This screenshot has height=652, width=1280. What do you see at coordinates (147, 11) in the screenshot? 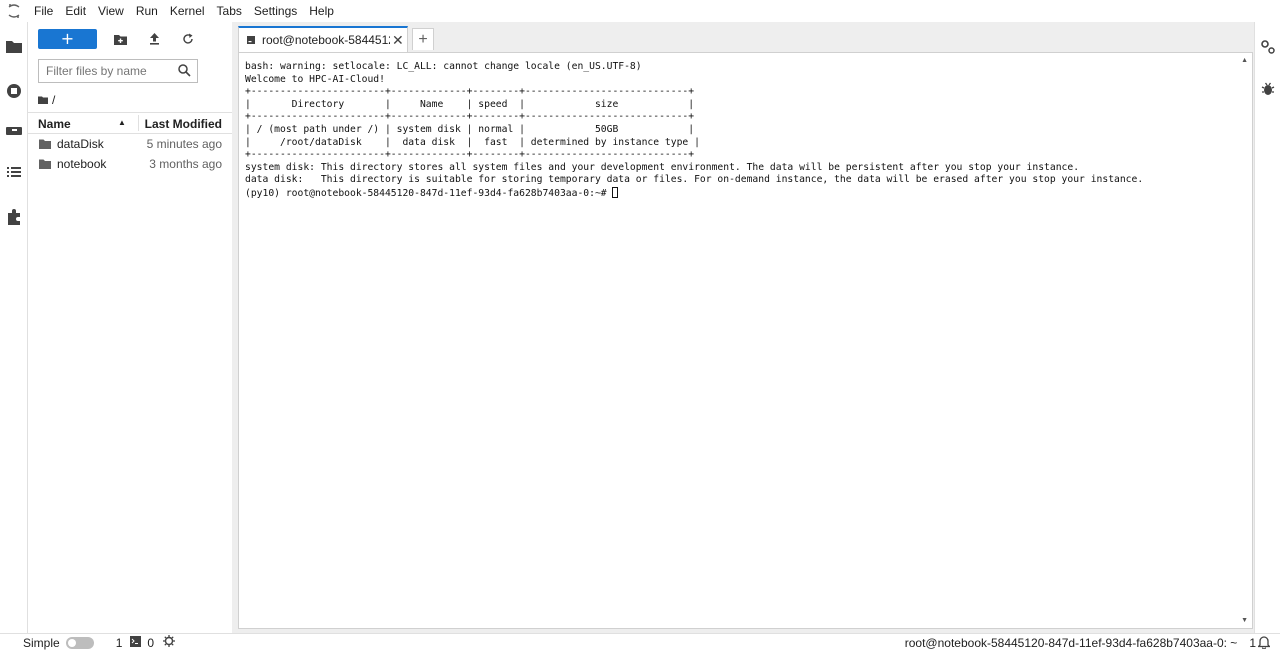
I see `menu-run: Run` at bounding box center [147, 11].